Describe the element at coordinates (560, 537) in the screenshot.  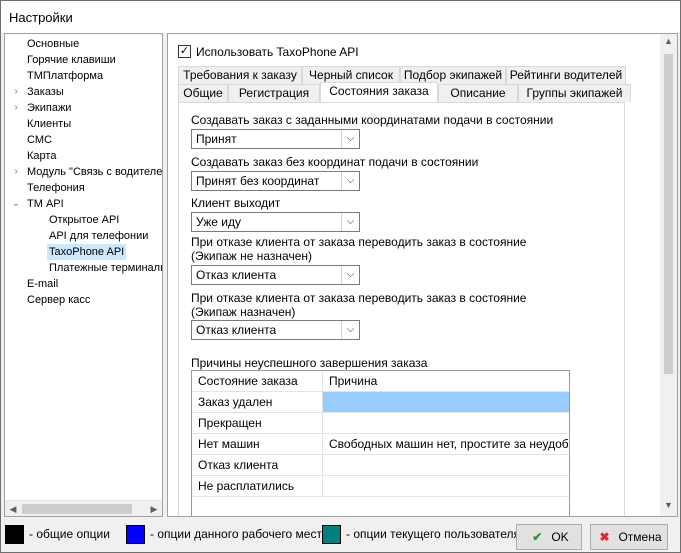
I see `ok-label: OK` at that location.